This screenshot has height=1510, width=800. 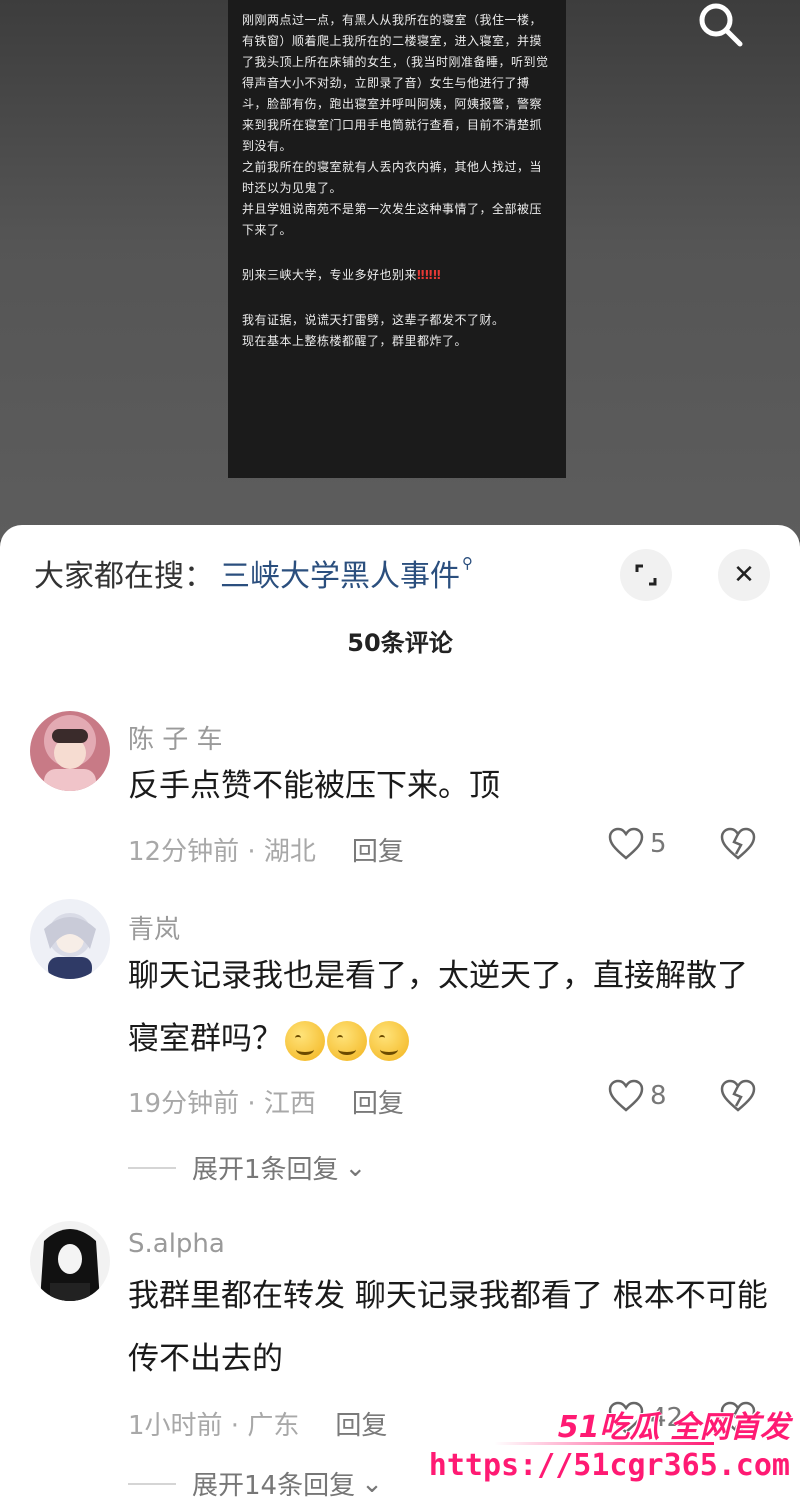 I want to click on comment-time-location: 19分钟前 · 江西, so click(x=222, y=1104).